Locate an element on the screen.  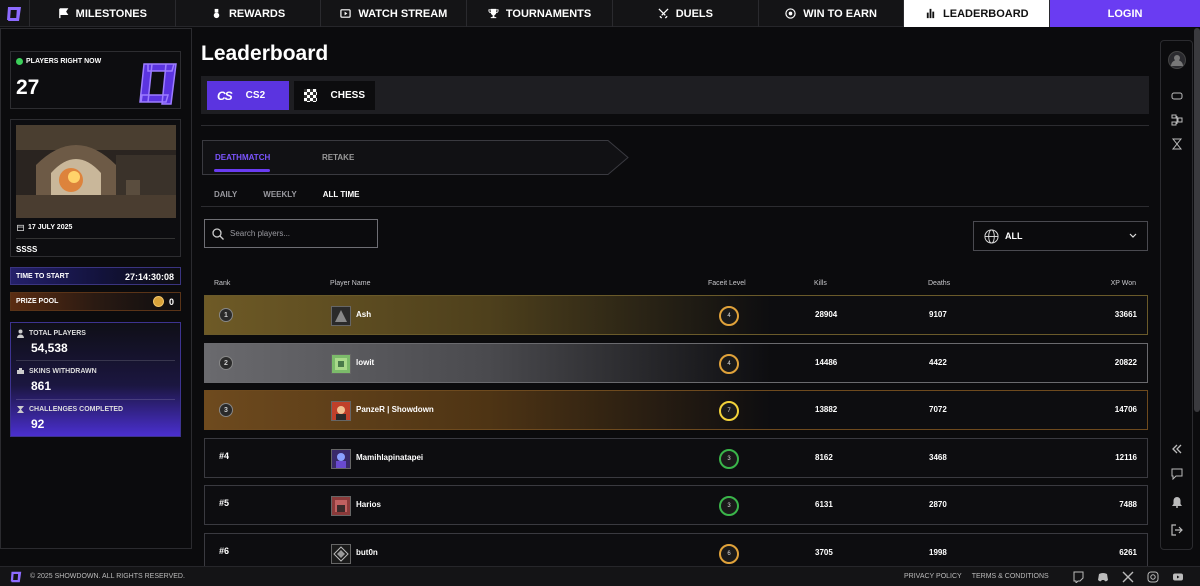
period-all-time: ALL TIME is located at coordinates (341, 194).